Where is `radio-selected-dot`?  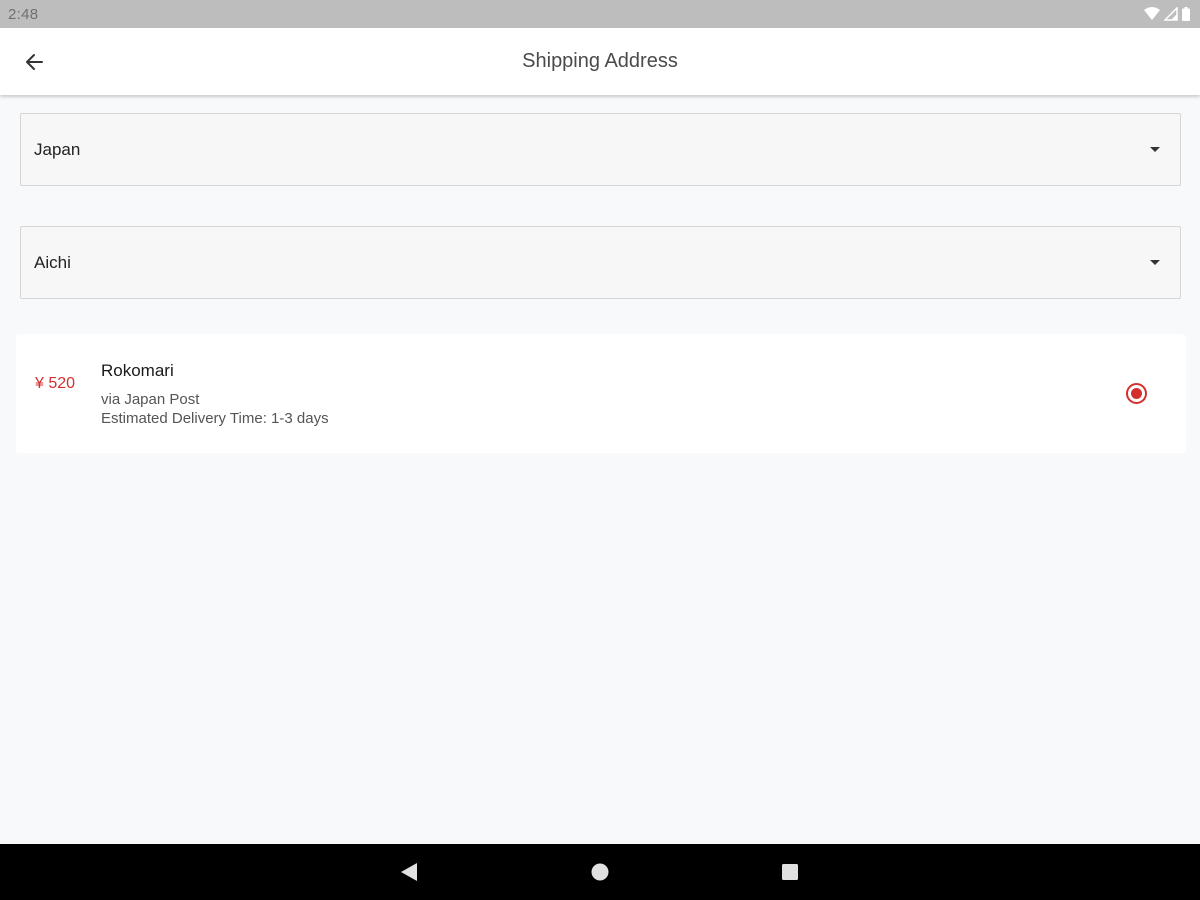 radio-selected-dot is located at coordinates (1136, 393).